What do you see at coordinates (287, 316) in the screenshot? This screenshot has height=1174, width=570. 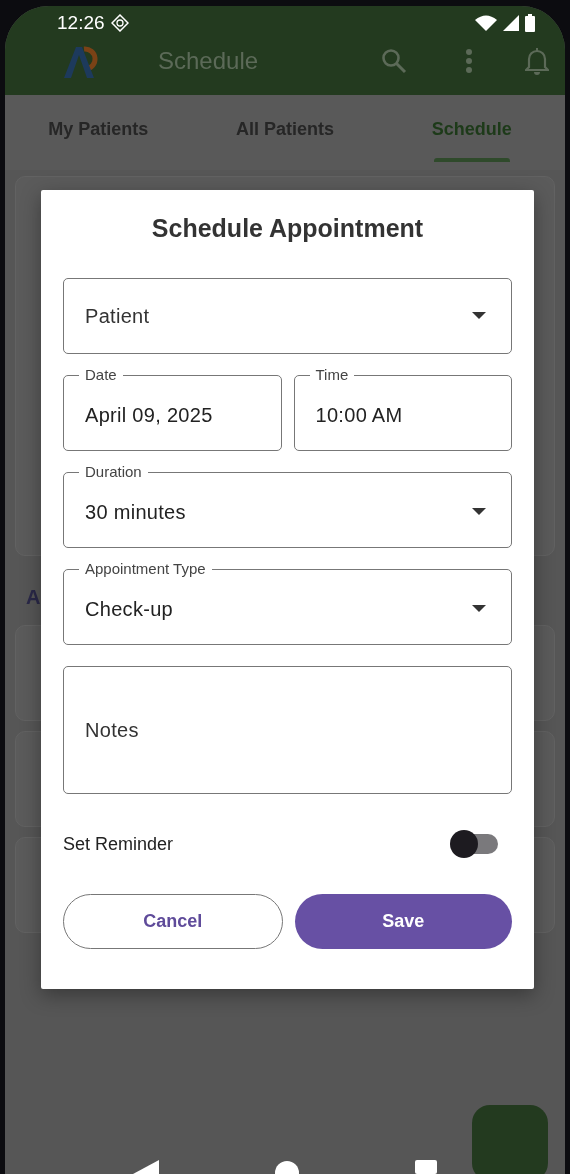 I see `dropdown-field: Patient` at bounding box center [287, 316].